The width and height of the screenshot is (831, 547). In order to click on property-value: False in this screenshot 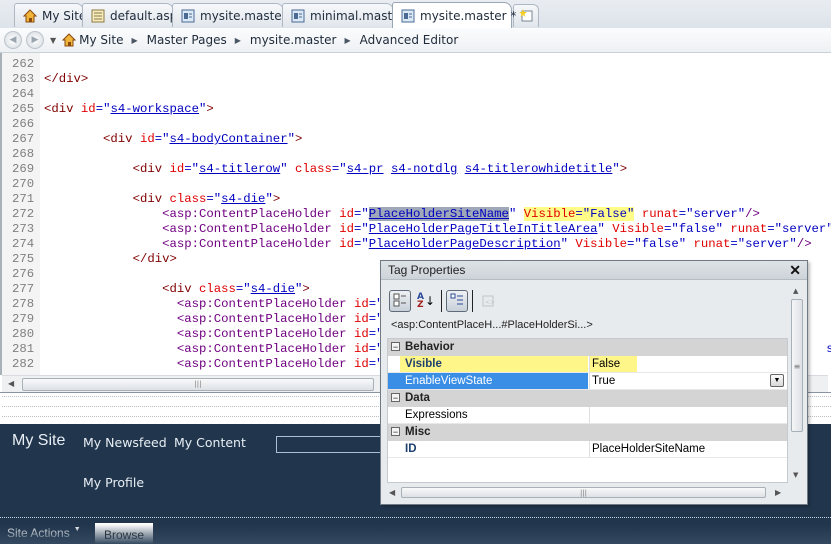, I will do `click(613, 364)`.